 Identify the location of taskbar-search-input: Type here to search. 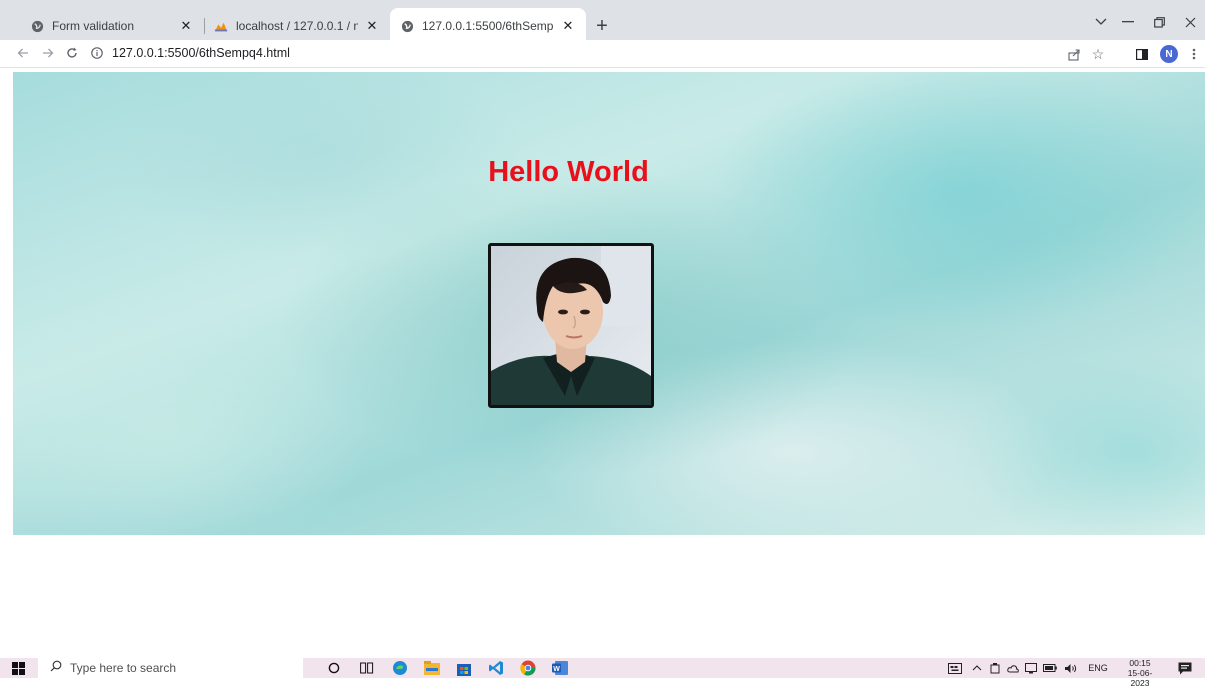
(170, 668).